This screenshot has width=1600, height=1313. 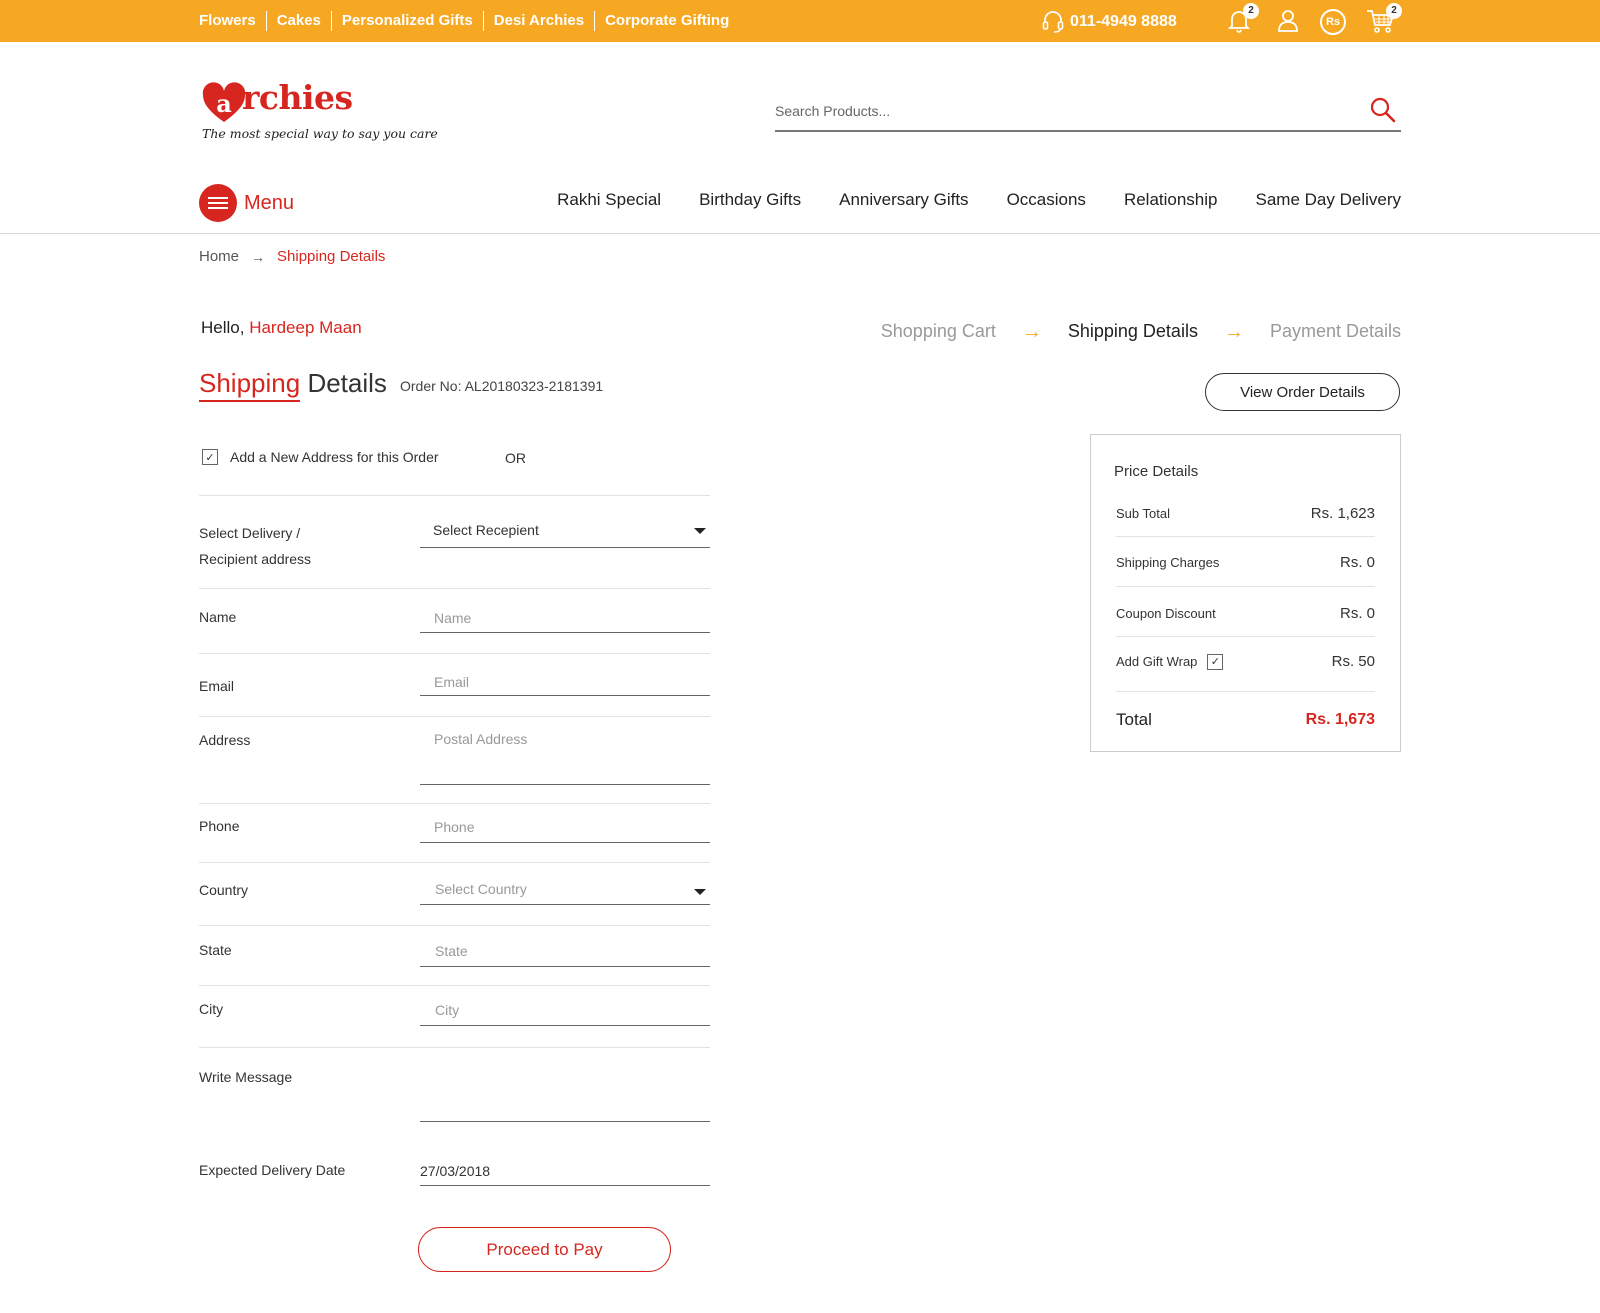 I want to click on top-link-desi-archies: Desi Archies, so click(x=538, y=21).